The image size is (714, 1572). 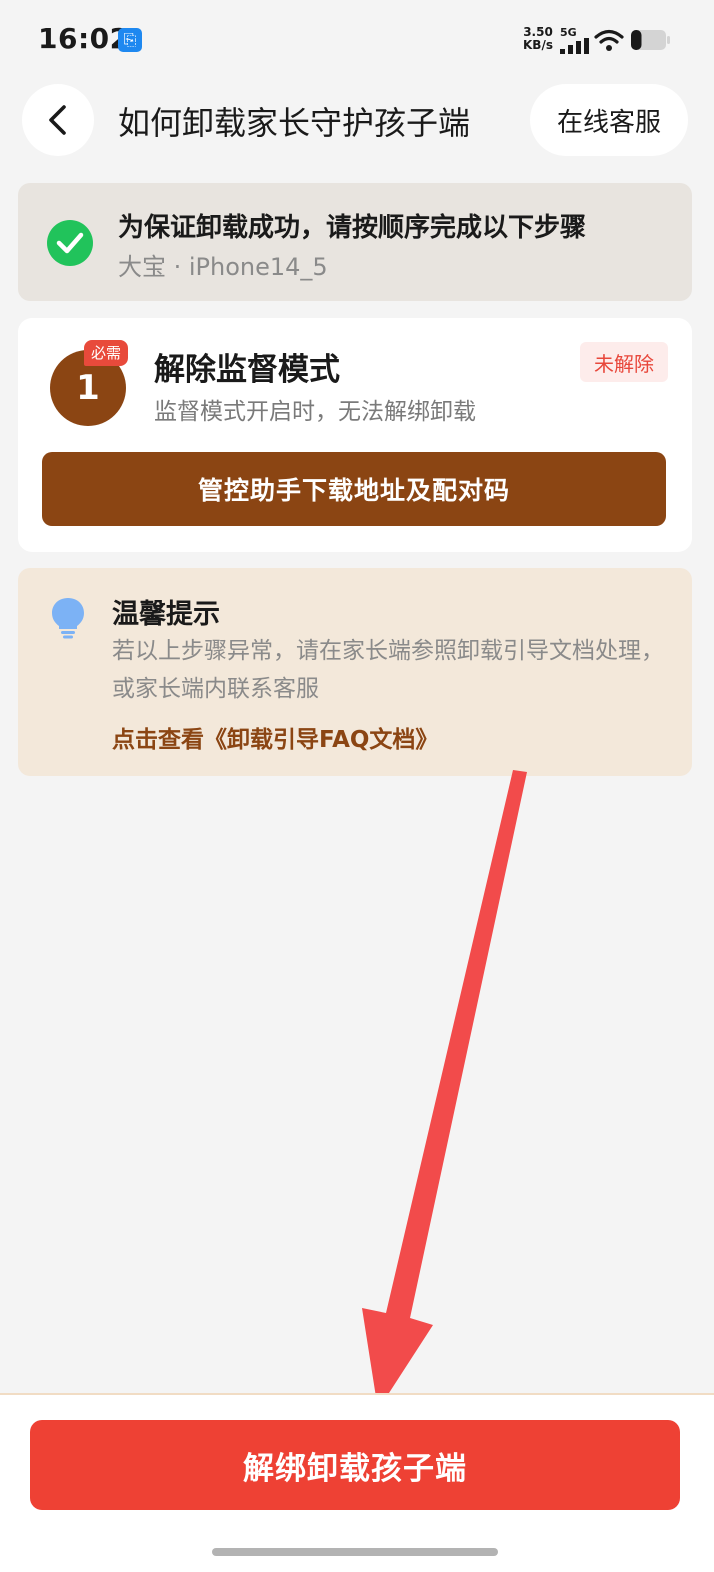 I want to click on page-title: 如何卸载家长守护孩子端, so click(x=294, y=123).